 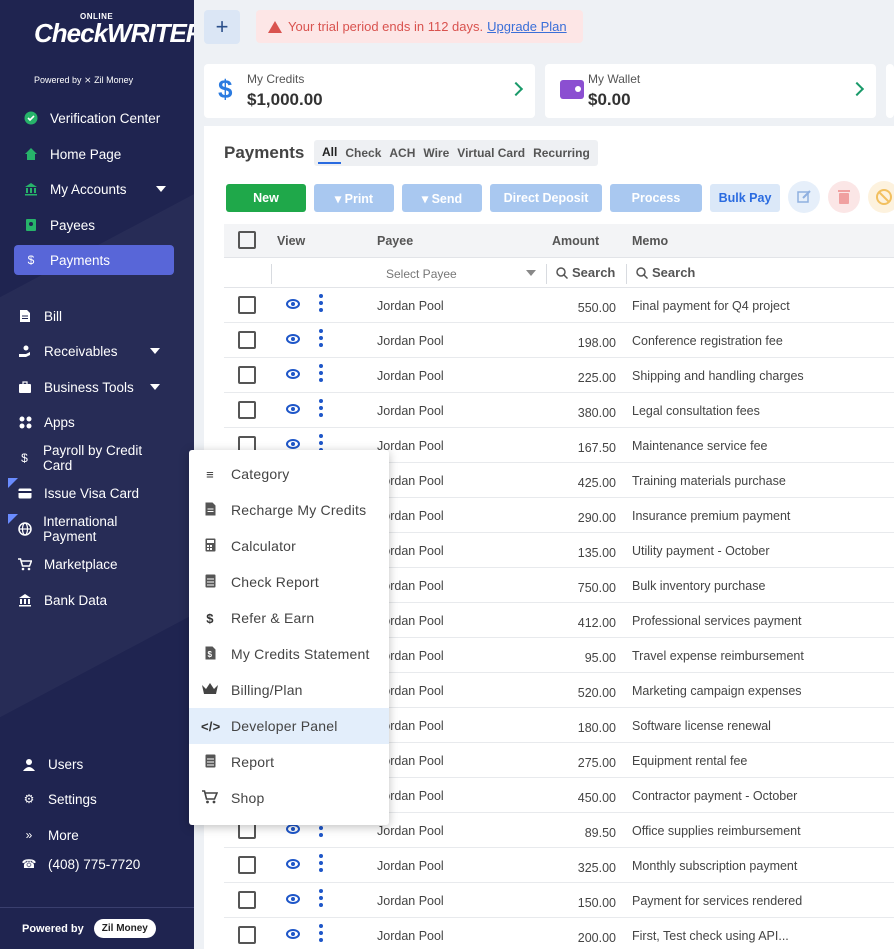 What do you see at coordinates (575, 241) in the screenshot?
I see `column-amount: Amount` at bounding box center [575, 241].